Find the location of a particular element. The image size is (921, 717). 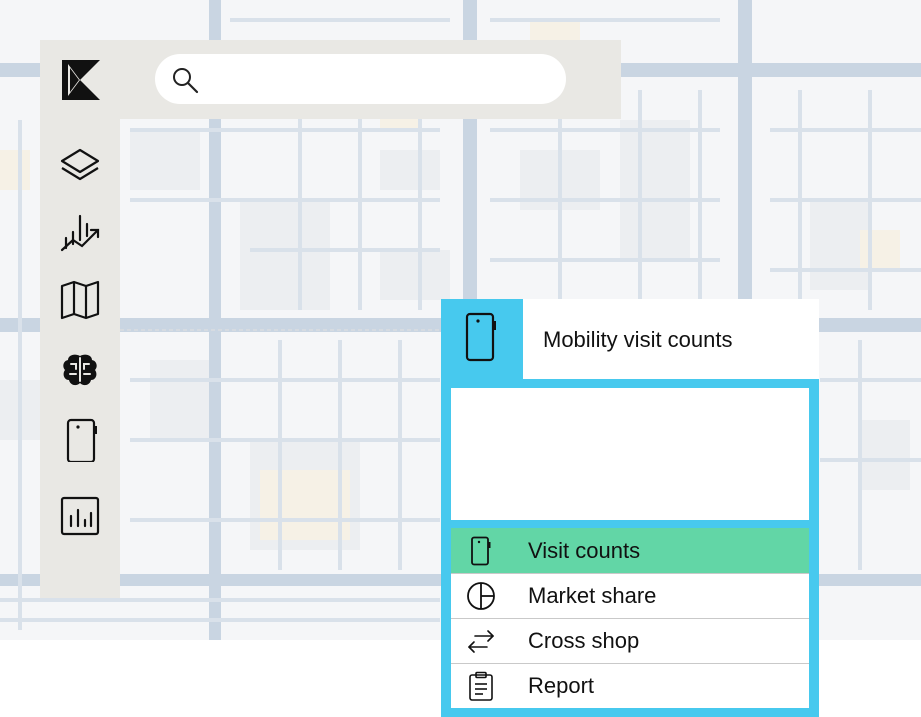

search-icon is located at coordinates (185, 80).